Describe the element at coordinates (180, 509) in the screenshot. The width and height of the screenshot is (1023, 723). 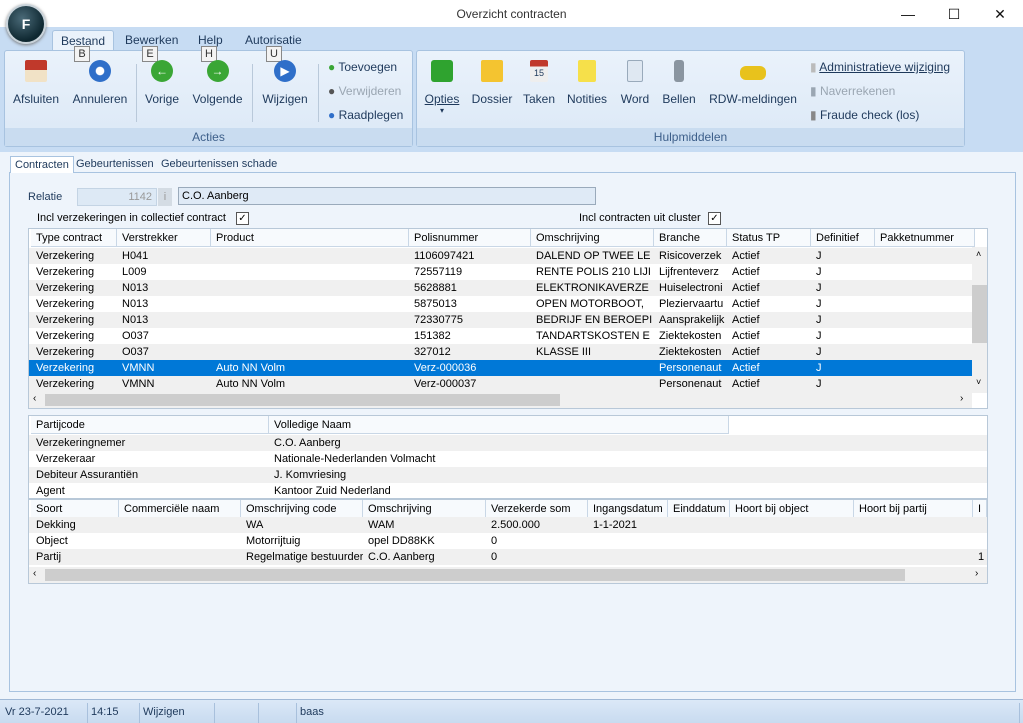
I see `column-header: Commerciële naam` at that location.